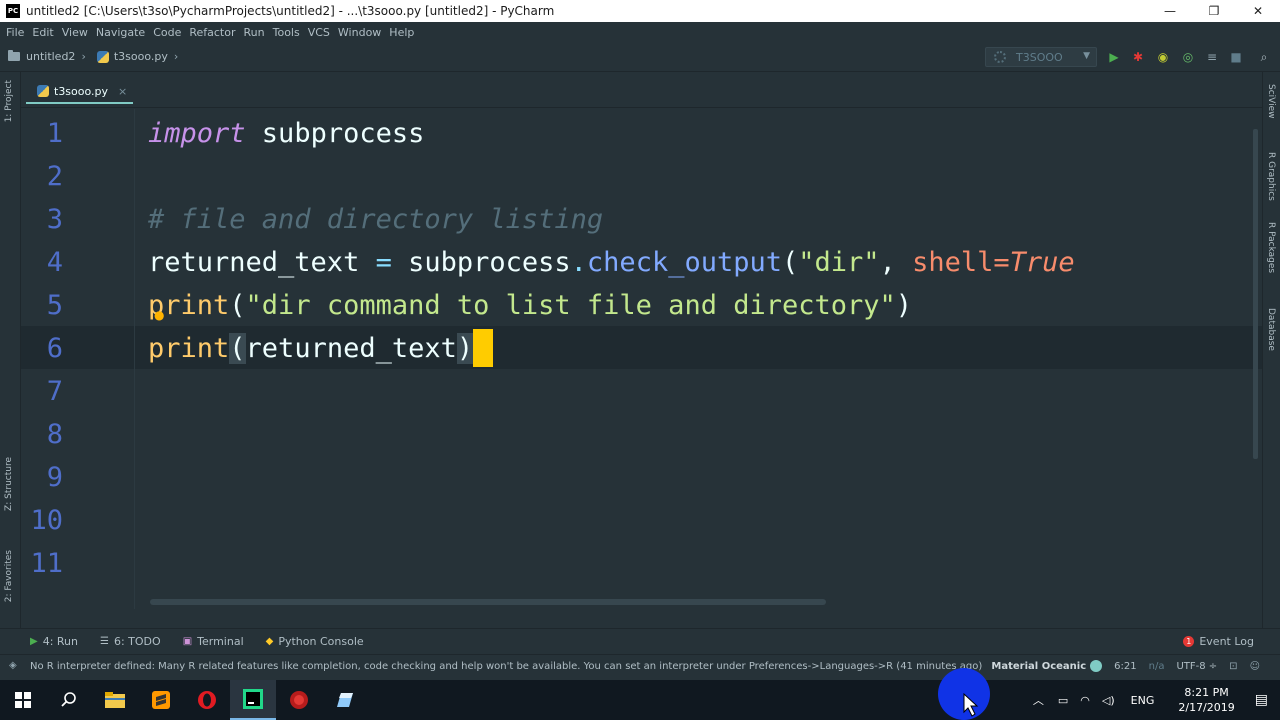  I want to click on todo-tool-label: 6: TODO, so click(137, 641).